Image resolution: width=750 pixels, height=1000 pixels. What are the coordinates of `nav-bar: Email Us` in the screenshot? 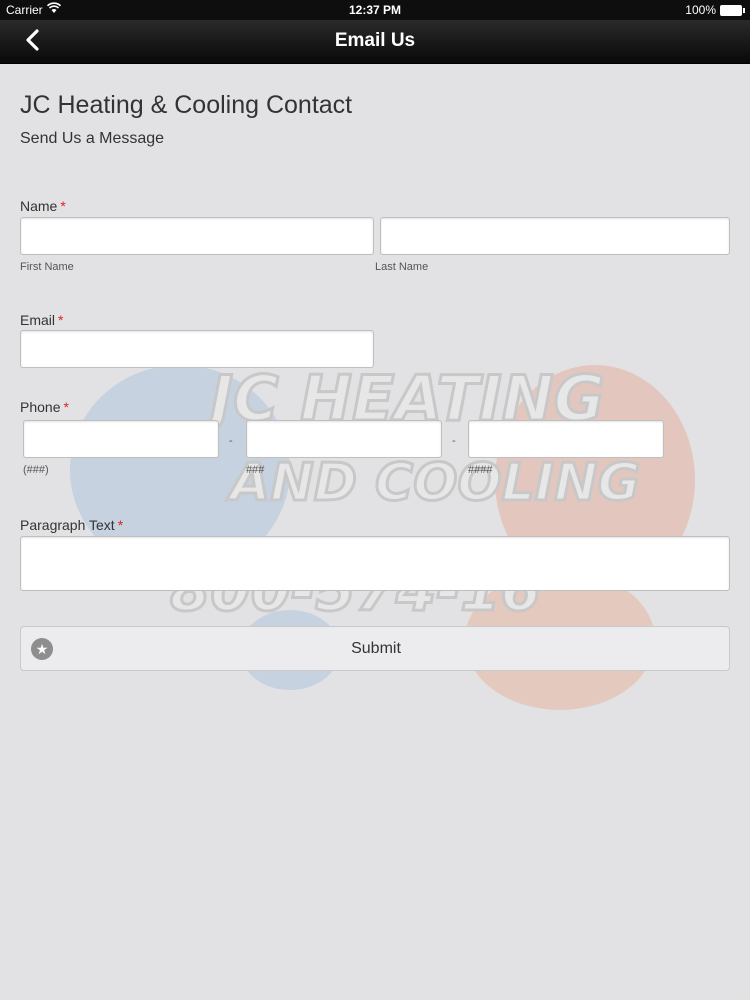 It's located at (375, 42).